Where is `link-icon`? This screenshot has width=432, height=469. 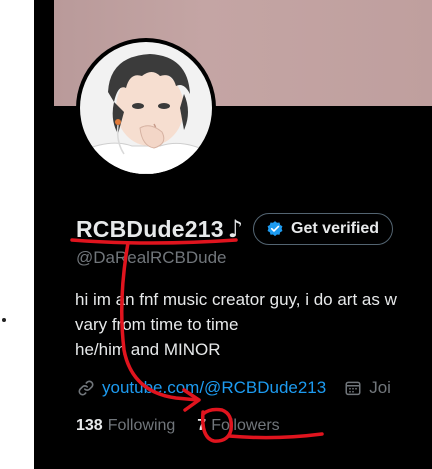 link-icon is located at coordinates (86, 388).